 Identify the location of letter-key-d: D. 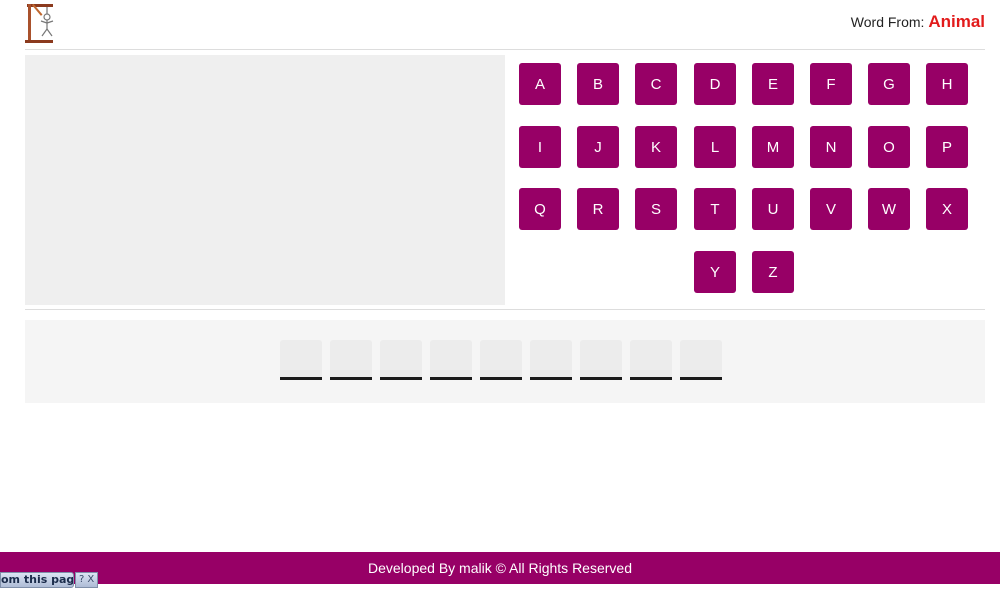
(715, 84).